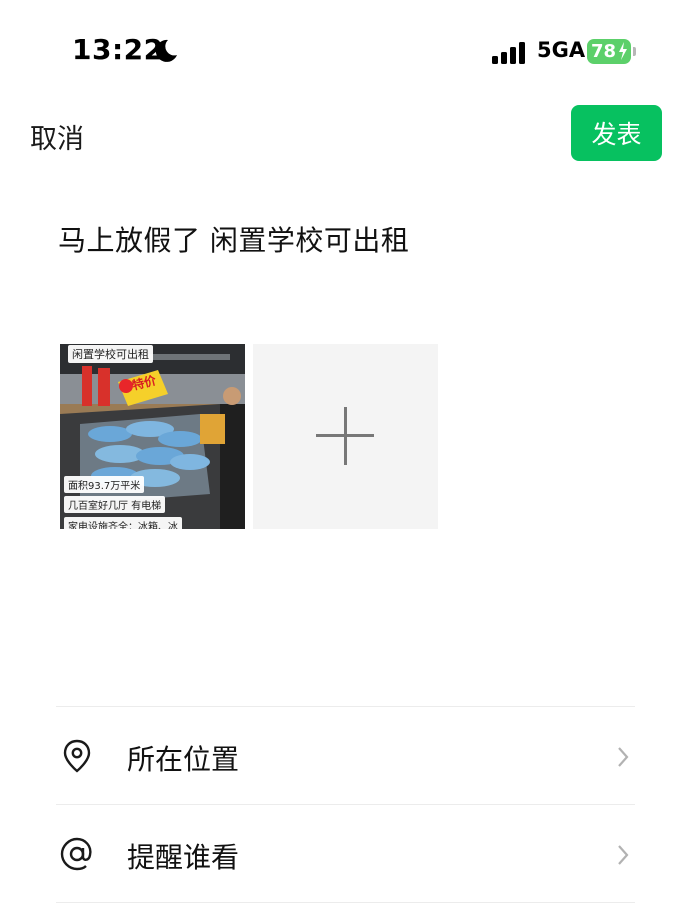 This screenshot has height=920, width=690. Describe the element at coordinates (110, 354) in the screenshot. I see `thumbnail-title: 闲置学校可出租` at that location.